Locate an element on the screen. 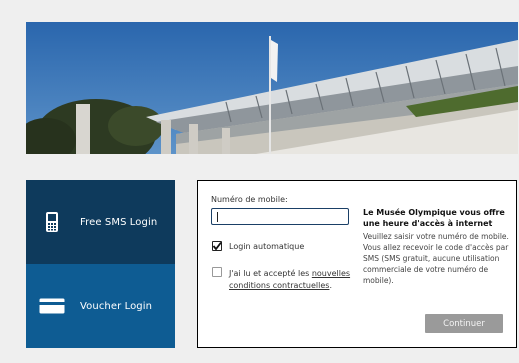 The image size is (519, 363). auto-login-label: Login automatique is located at coordinates (267, 246).